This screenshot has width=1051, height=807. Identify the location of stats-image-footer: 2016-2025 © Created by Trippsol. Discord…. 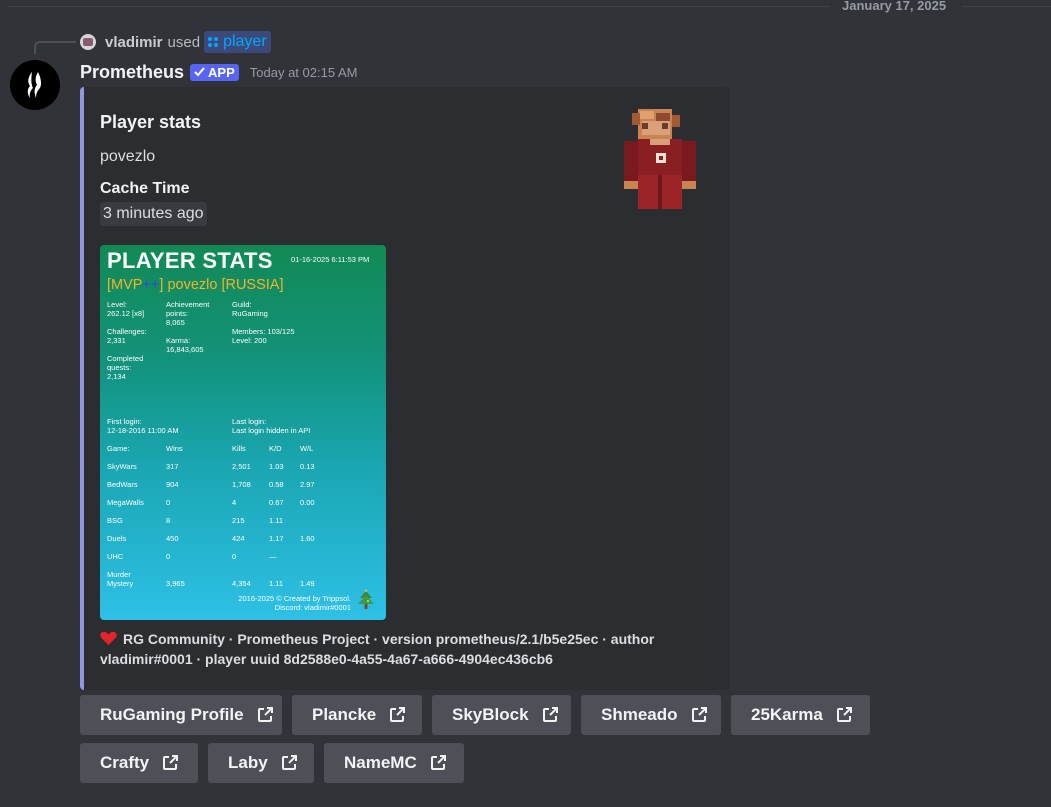
(294, 603).